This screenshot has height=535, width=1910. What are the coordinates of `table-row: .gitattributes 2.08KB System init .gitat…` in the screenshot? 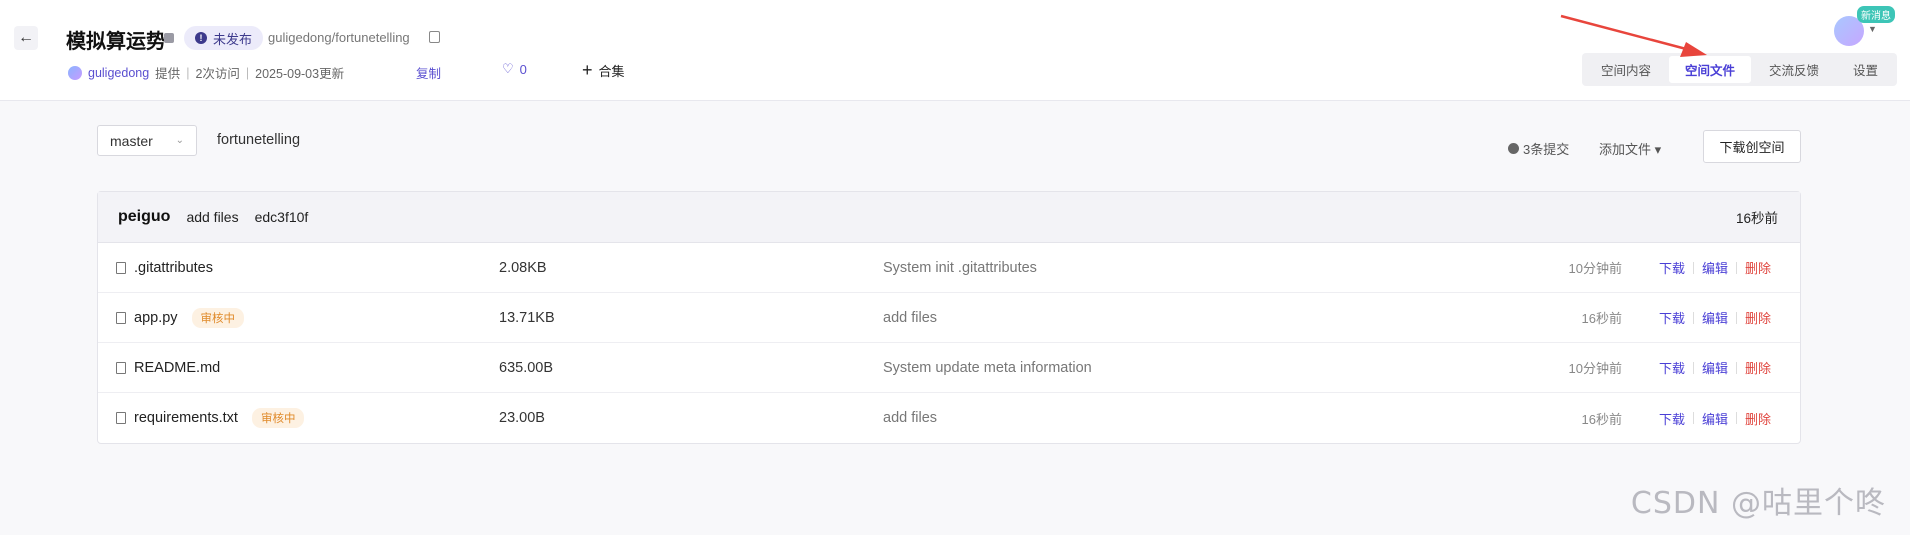 It's located at (949, 268).